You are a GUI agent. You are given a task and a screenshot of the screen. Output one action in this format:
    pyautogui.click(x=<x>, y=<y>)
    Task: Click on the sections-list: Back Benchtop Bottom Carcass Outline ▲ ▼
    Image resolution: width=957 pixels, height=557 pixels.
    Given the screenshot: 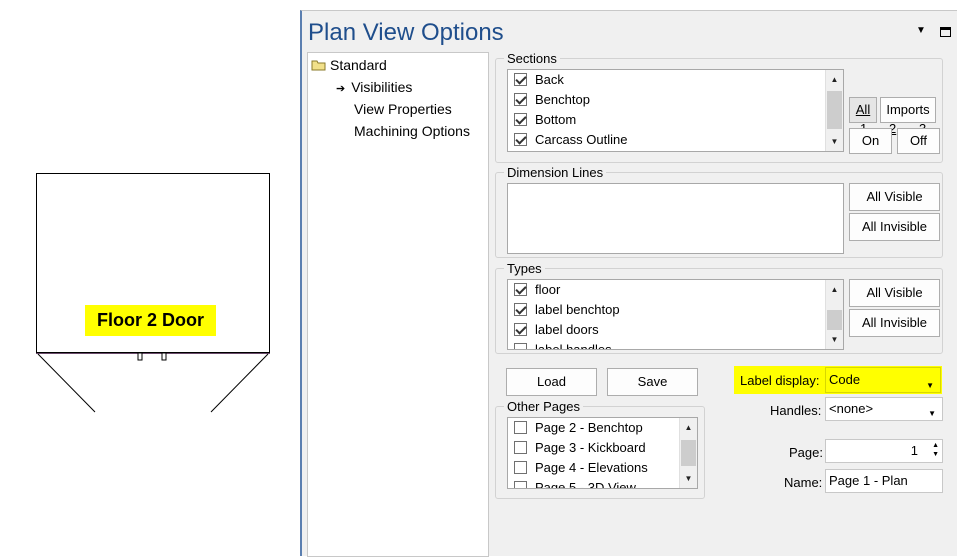 What is the action you would take?
    pyautogui.click(x=675, y=110)
    